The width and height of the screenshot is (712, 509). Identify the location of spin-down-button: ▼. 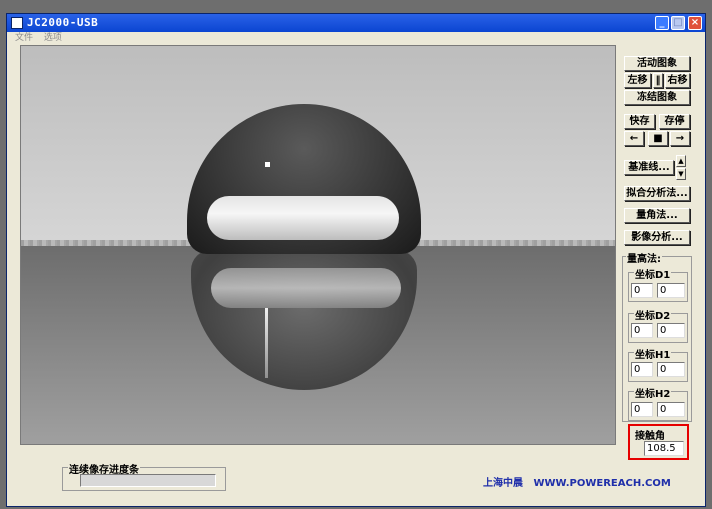
(681, 174).